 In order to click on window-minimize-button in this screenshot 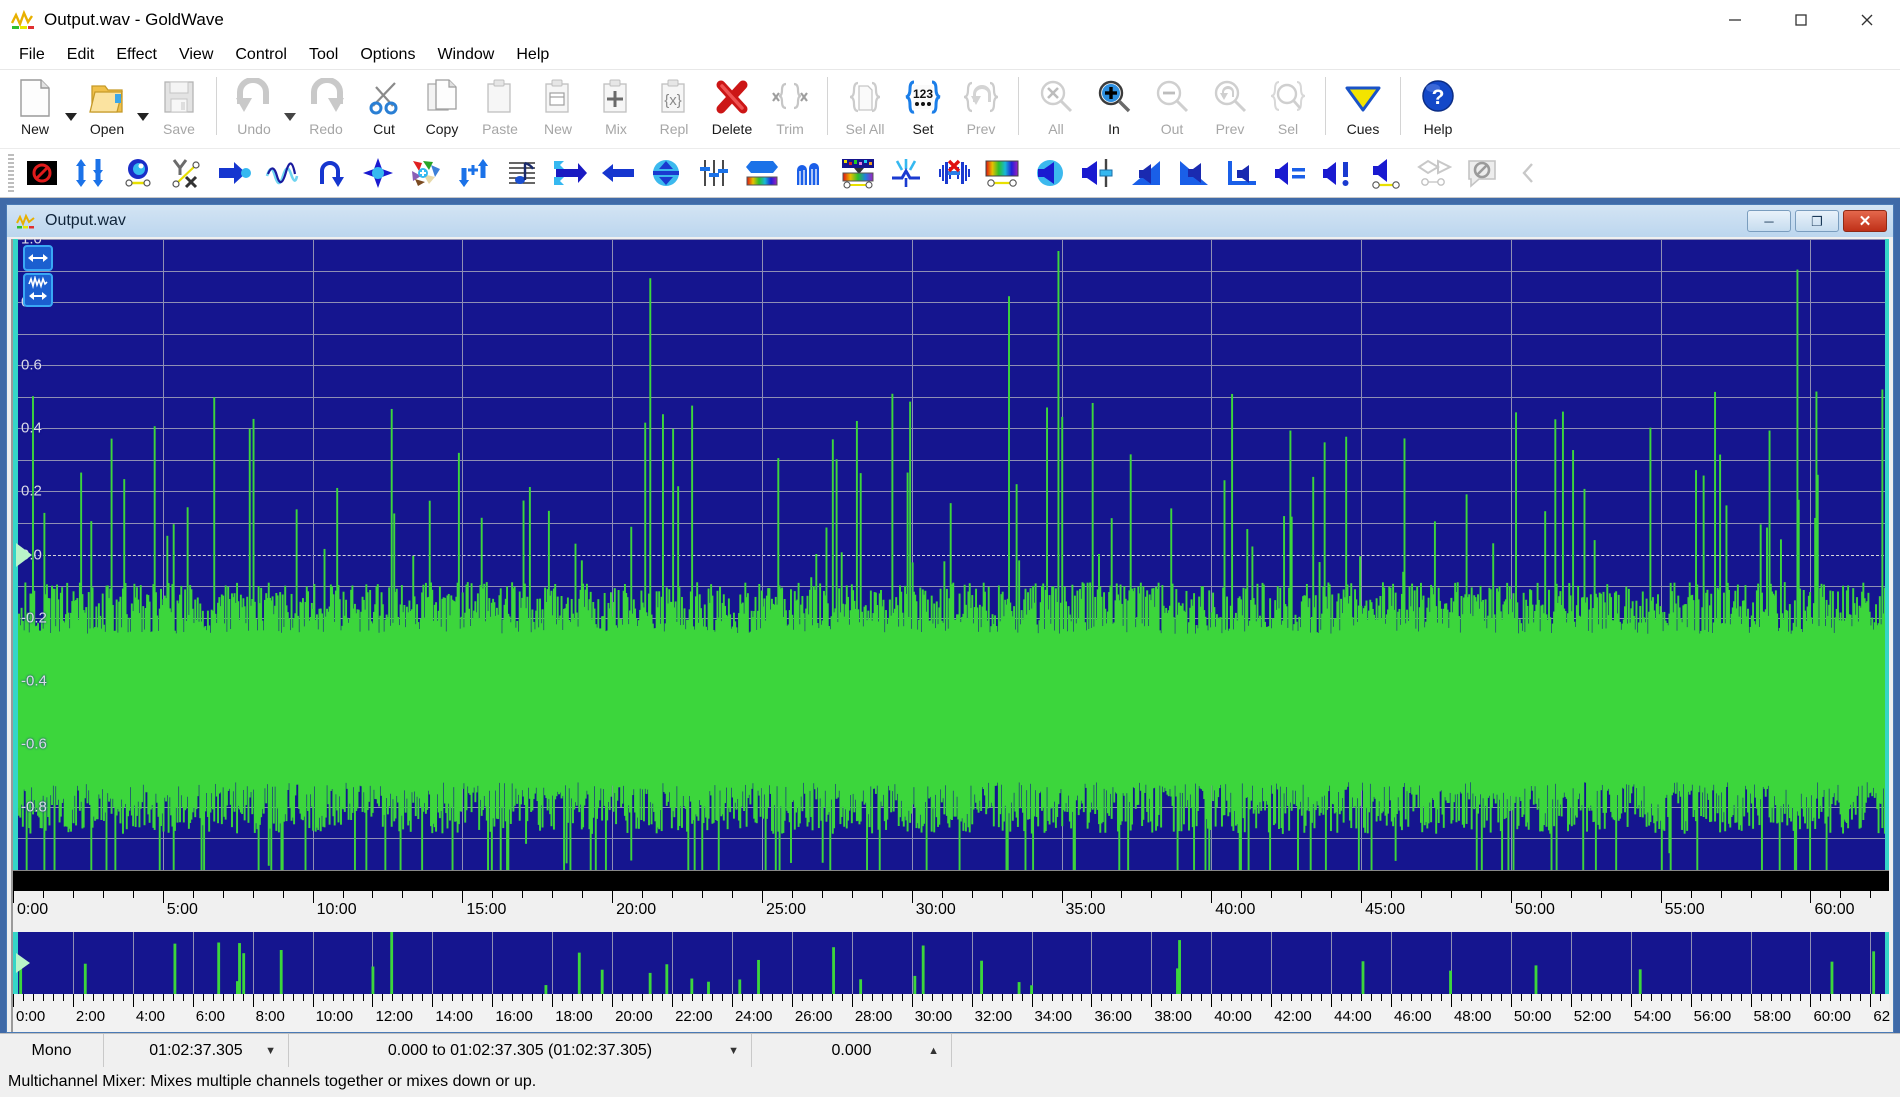, I will do `click(1735, 20)`.